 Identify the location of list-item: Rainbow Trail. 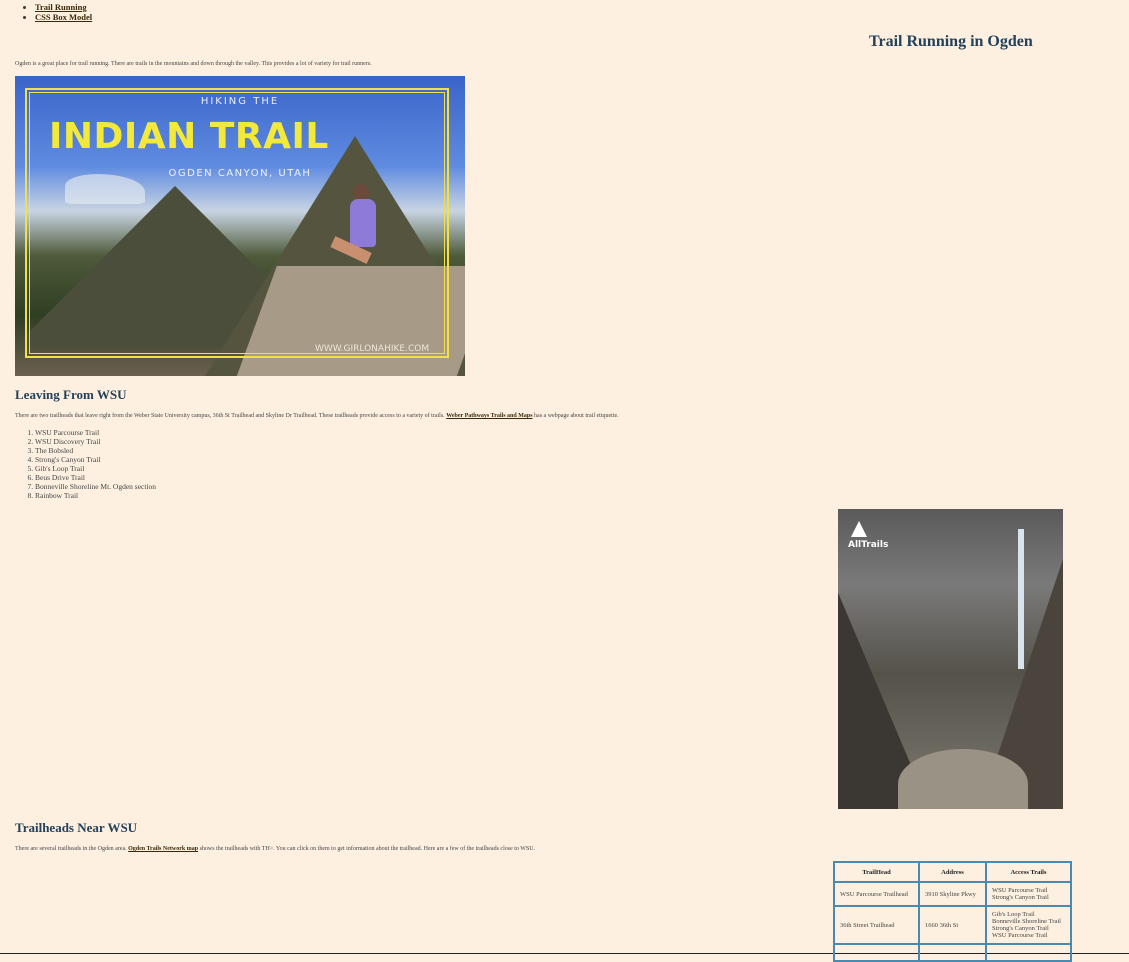
(95, 495).